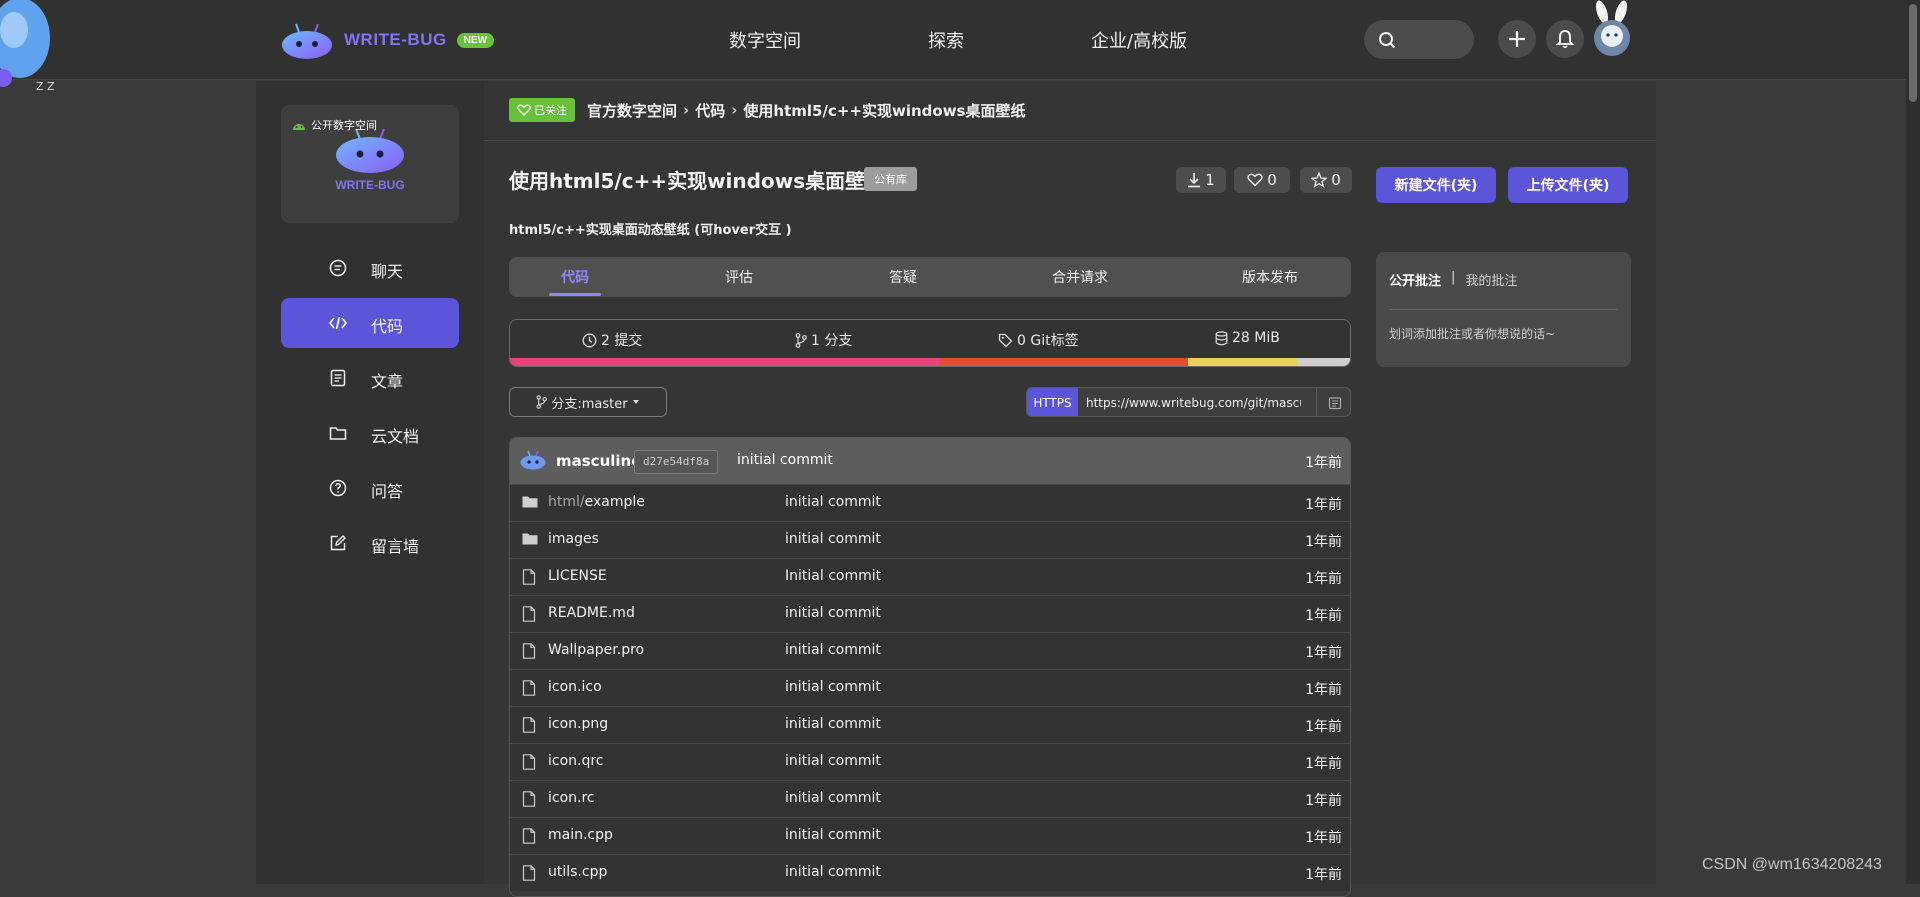 The height and width of the screenshot is (897, 1920). I want to click on file-name: icon.png, so click(578, 724).